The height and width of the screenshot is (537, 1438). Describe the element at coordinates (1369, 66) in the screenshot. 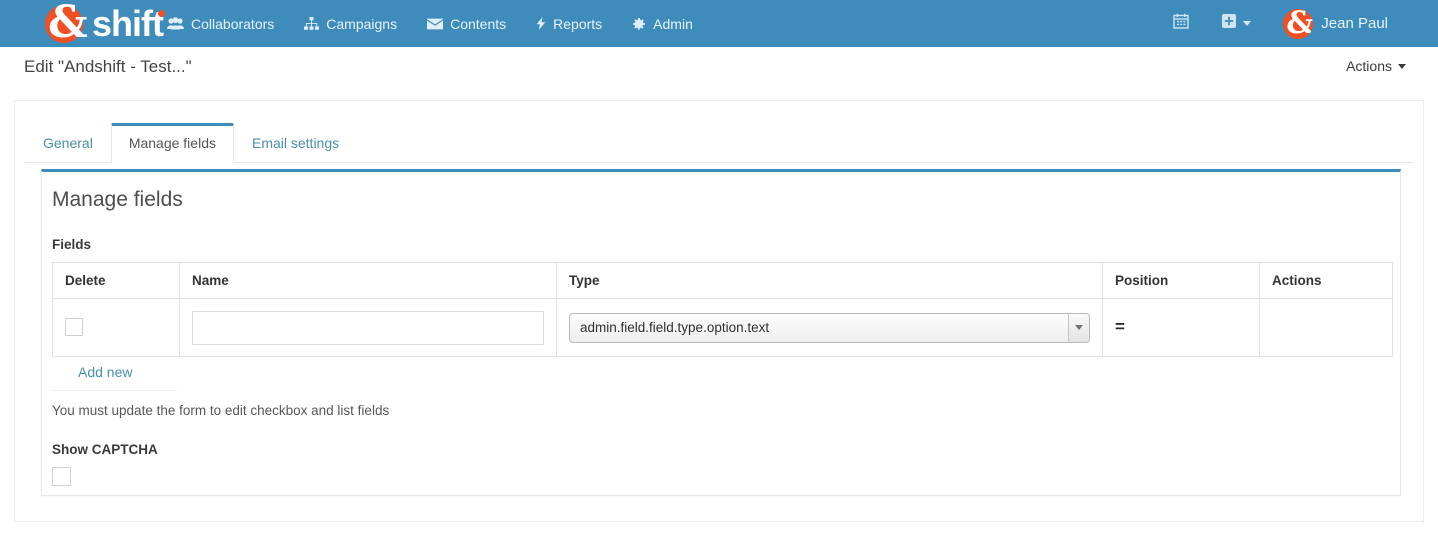

I see `actions-label: Actions` at that location.